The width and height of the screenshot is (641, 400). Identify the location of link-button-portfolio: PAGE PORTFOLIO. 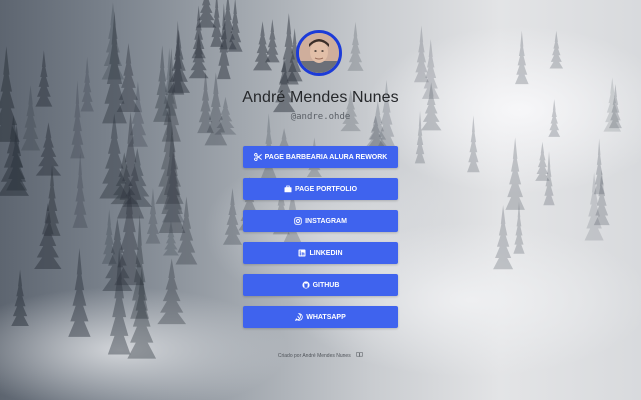
(320, 189).